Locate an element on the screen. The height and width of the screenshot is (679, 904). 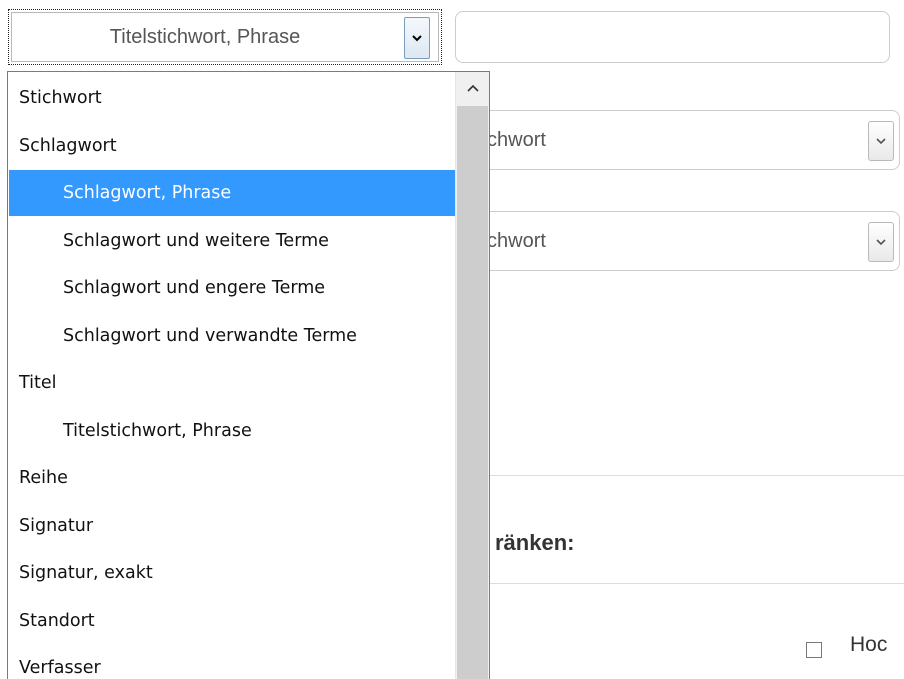
dropdown-option: Signatur is located at coordinates (238, 526).